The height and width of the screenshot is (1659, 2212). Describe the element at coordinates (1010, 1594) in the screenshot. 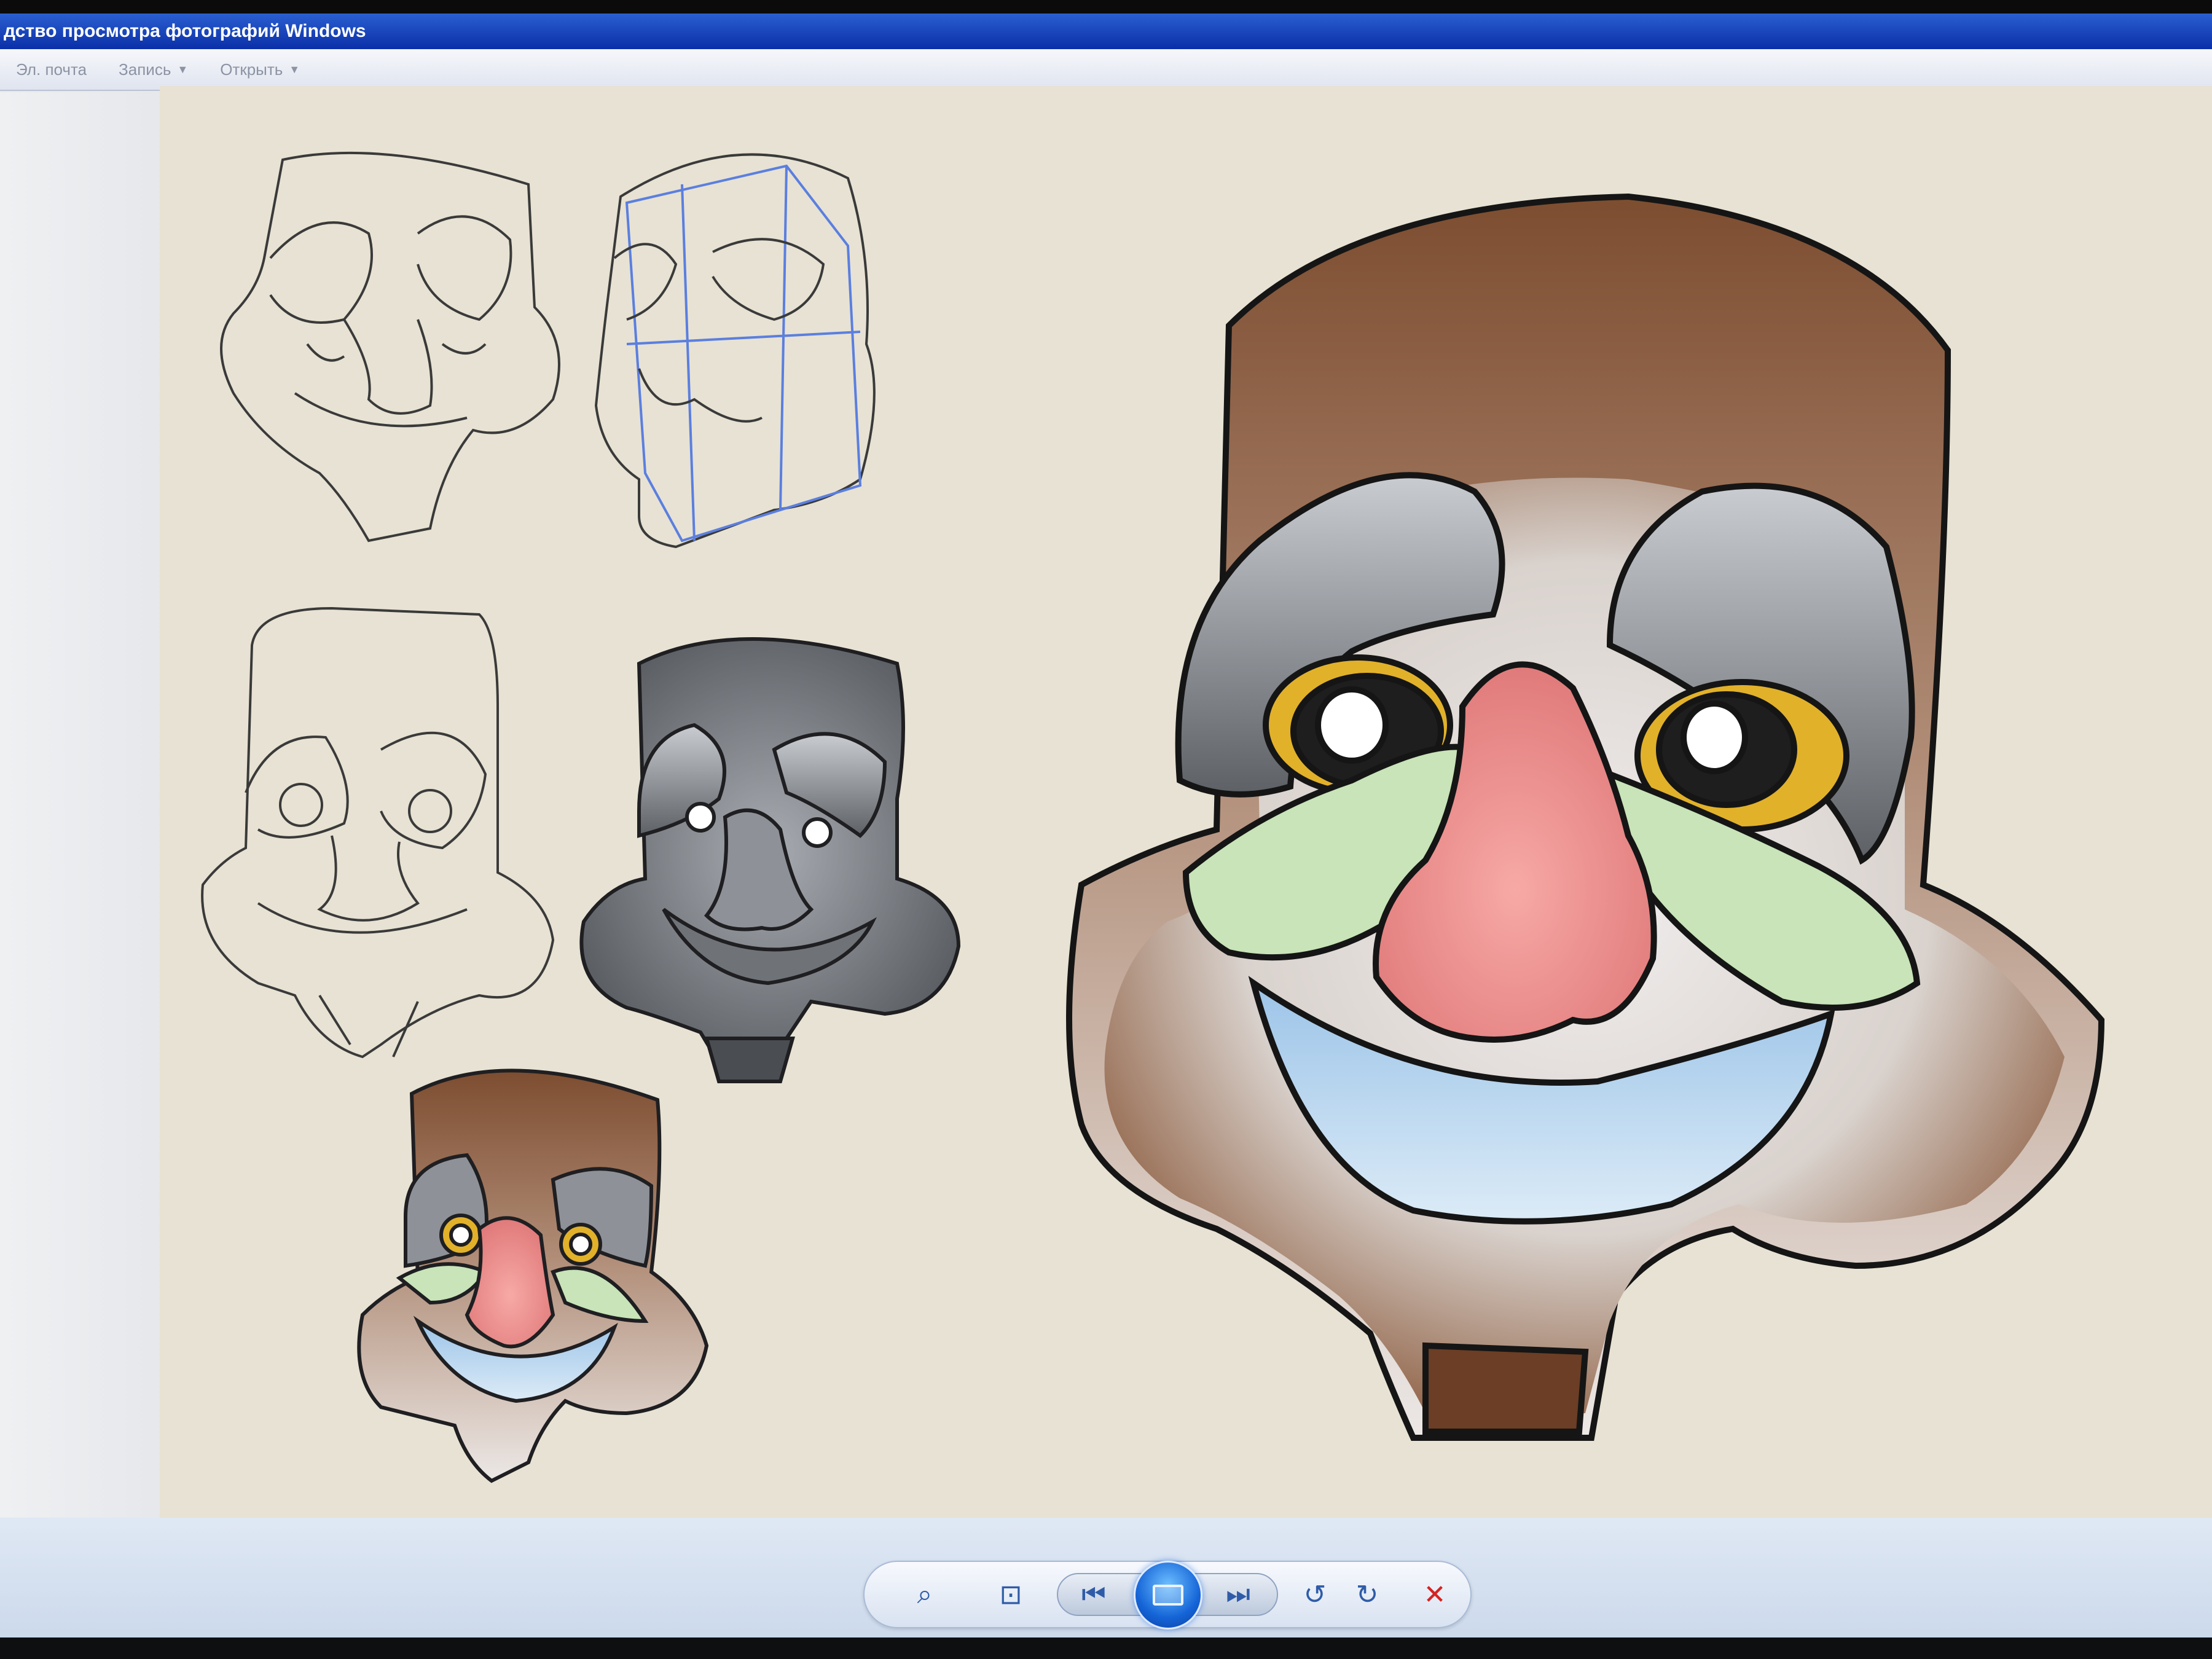

I see `actual-size-icon: ⊡` at that location.